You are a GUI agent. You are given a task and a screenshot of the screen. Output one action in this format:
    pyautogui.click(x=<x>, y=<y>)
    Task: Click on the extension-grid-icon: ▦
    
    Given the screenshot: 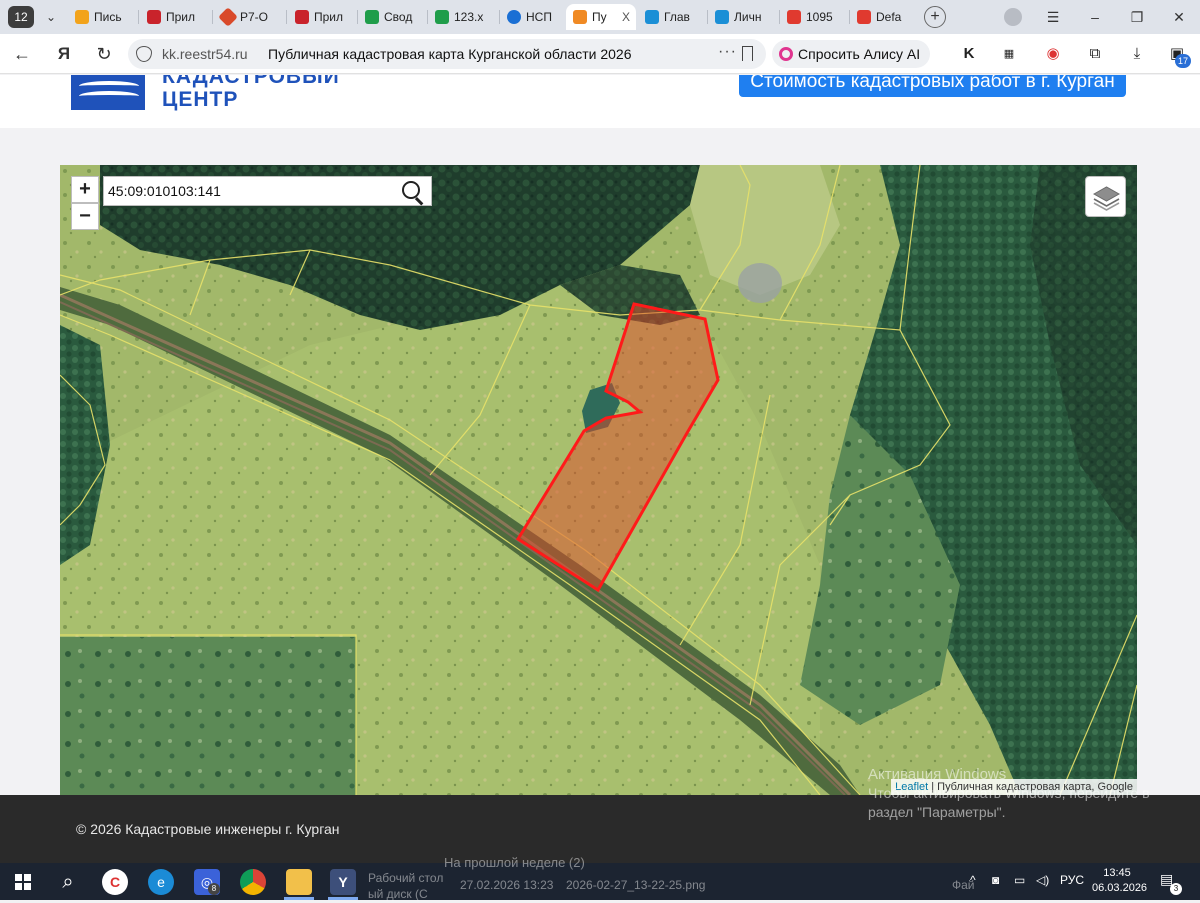 What is the action you would take?
    pyautogui.click(x=1009, y=54)
    